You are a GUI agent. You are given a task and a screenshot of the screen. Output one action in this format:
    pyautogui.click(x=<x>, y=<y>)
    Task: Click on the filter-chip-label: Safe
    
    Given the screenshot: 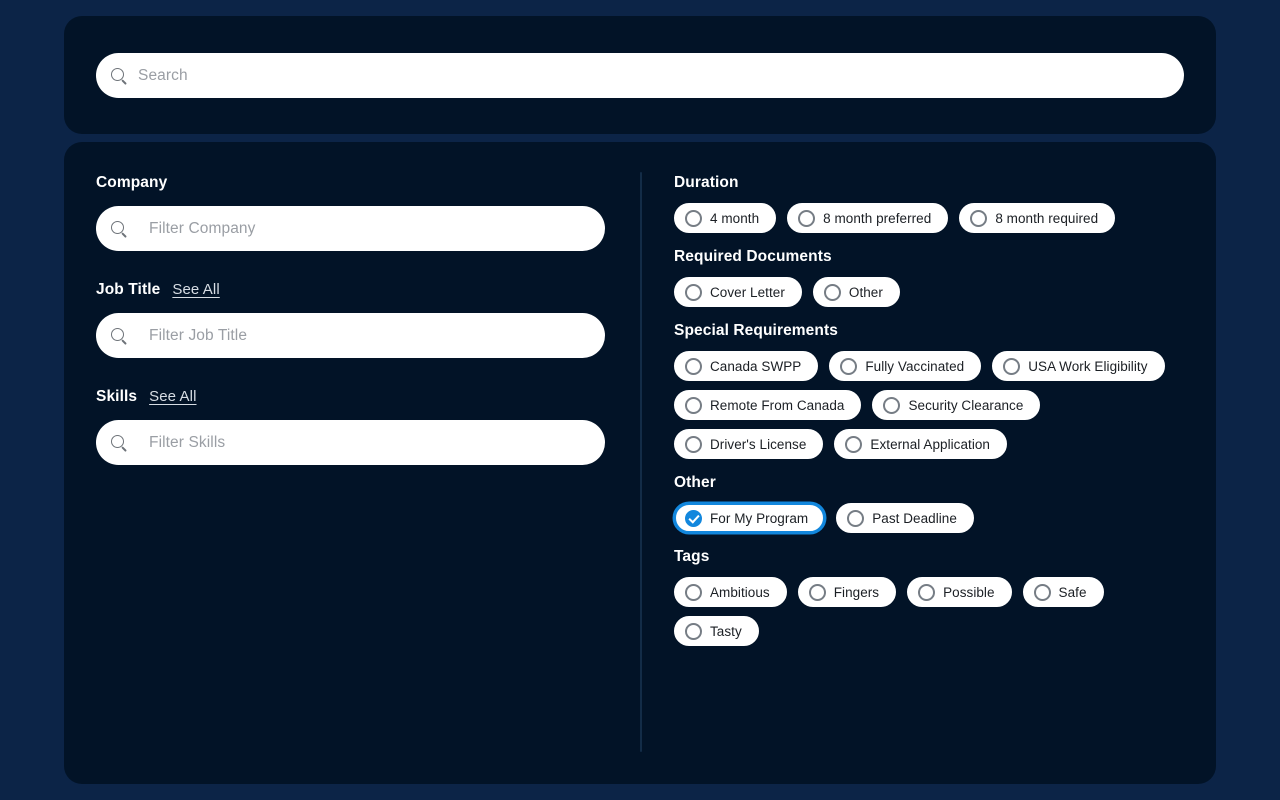 What is the action you would take?
    pyautogui.click(x=1072, y=592)
    